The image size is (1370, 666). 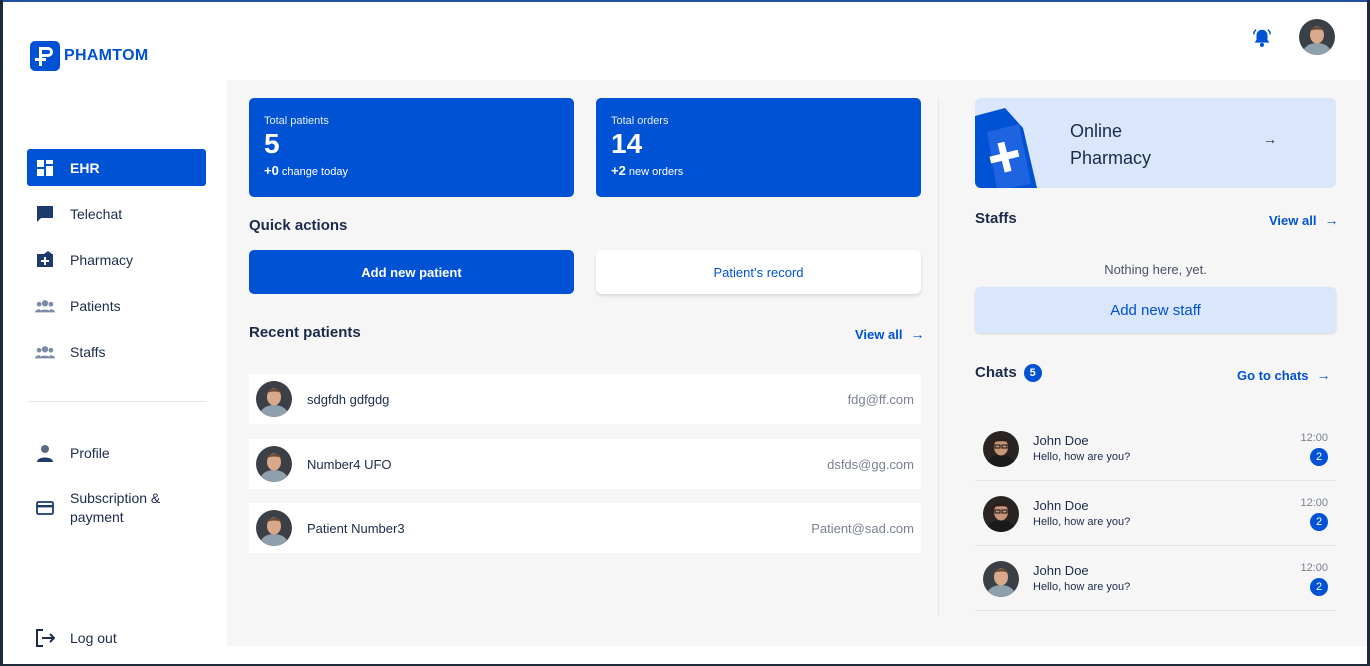 What do you see at coordinates (116, 351) in the screenshot?
I see `sidebar-item-staffs: Staffs` at bounding box center [116, 351].